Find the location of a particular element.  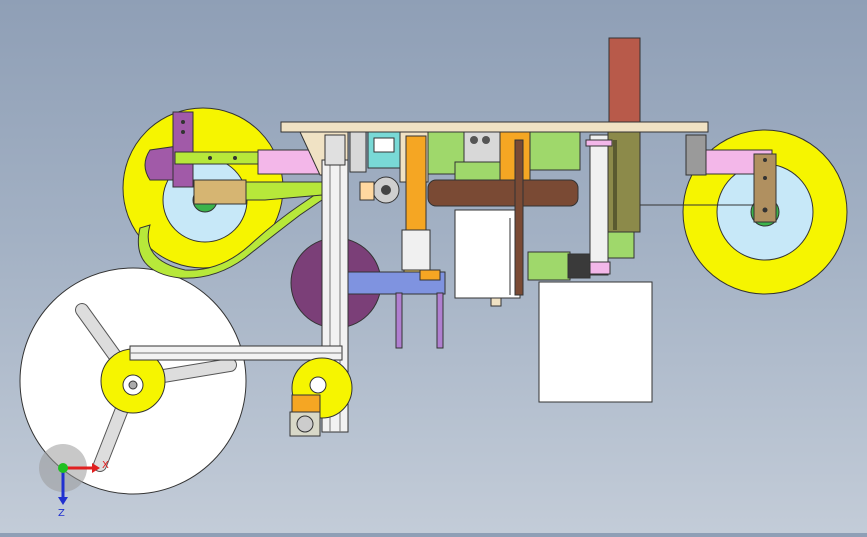

orange-lift-column is located at coordinates (416, 211).